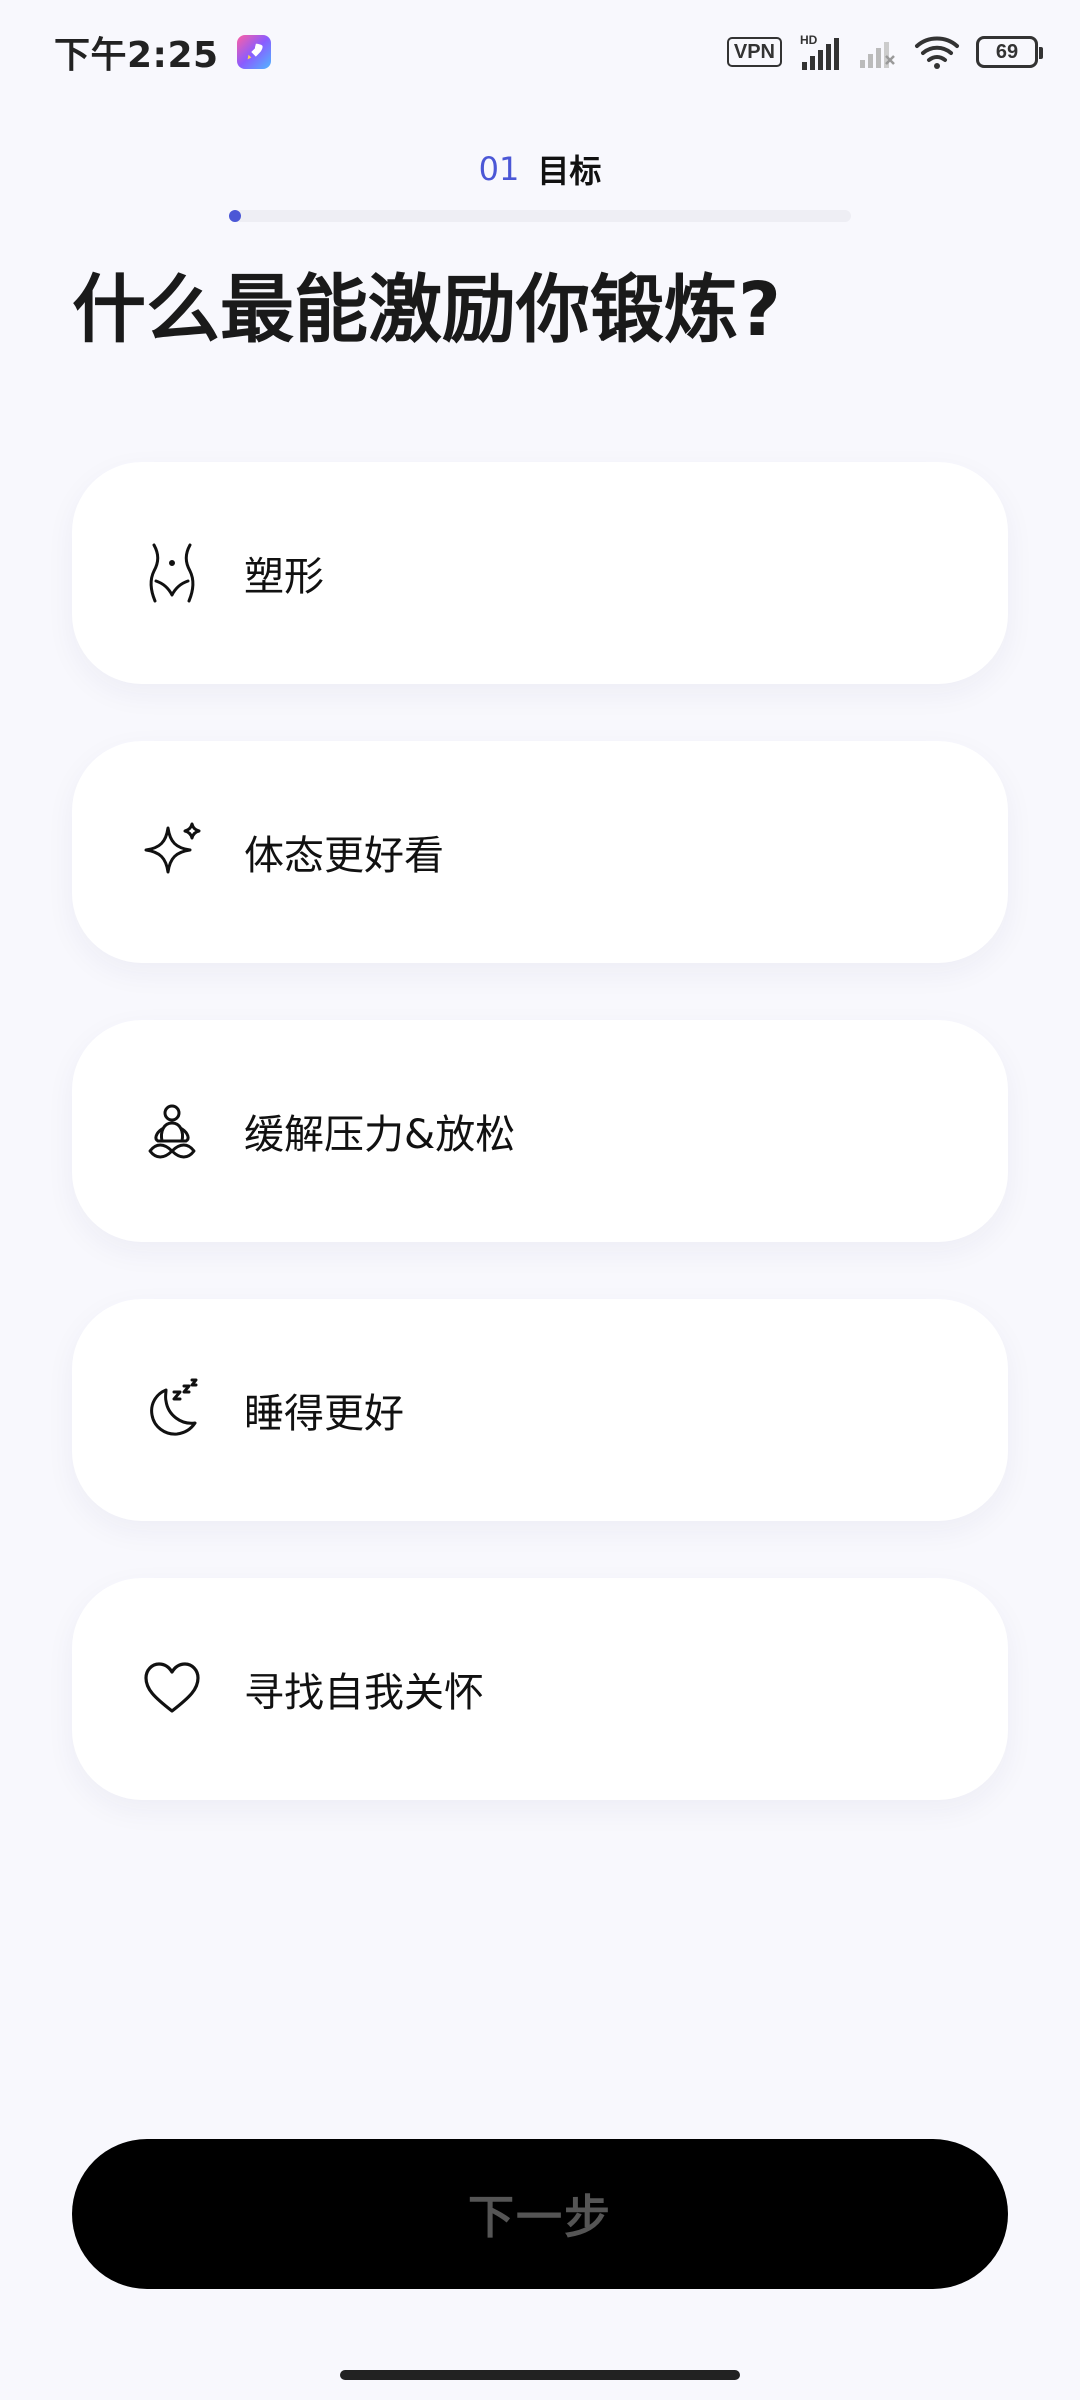 The height and width of the screenshot is (2400, 1080). I want to click on option-label: 体态更好看, so click(344, 856).